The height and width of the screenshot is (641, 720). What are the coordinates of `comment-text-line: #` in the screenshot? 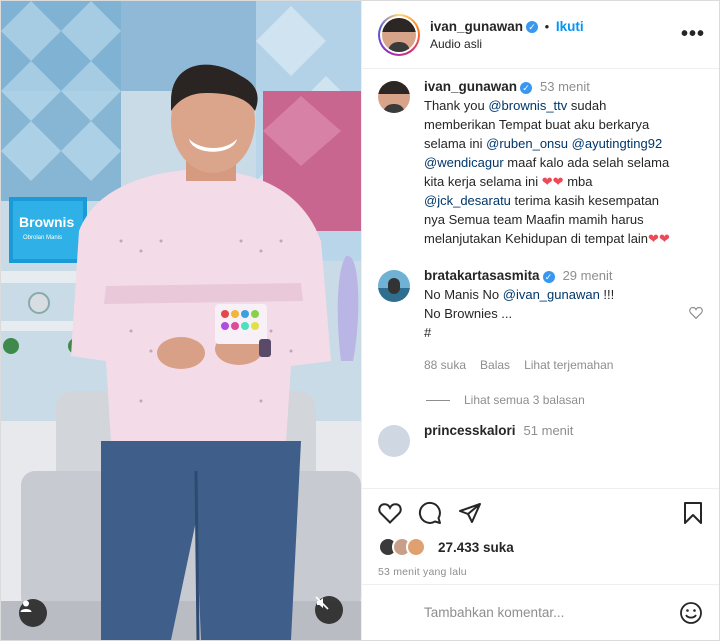 It's located at (428, 332).